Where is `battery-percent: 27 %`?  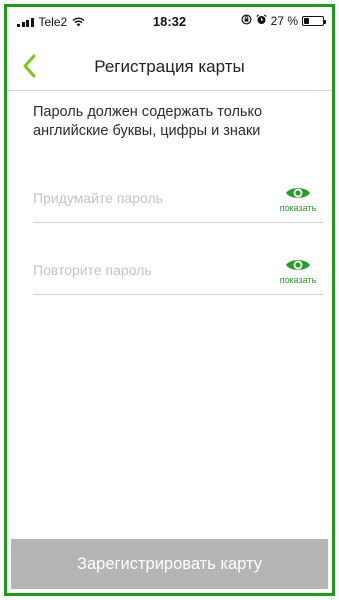
battery-percent: 27 % is located at coordinates (284, 21).